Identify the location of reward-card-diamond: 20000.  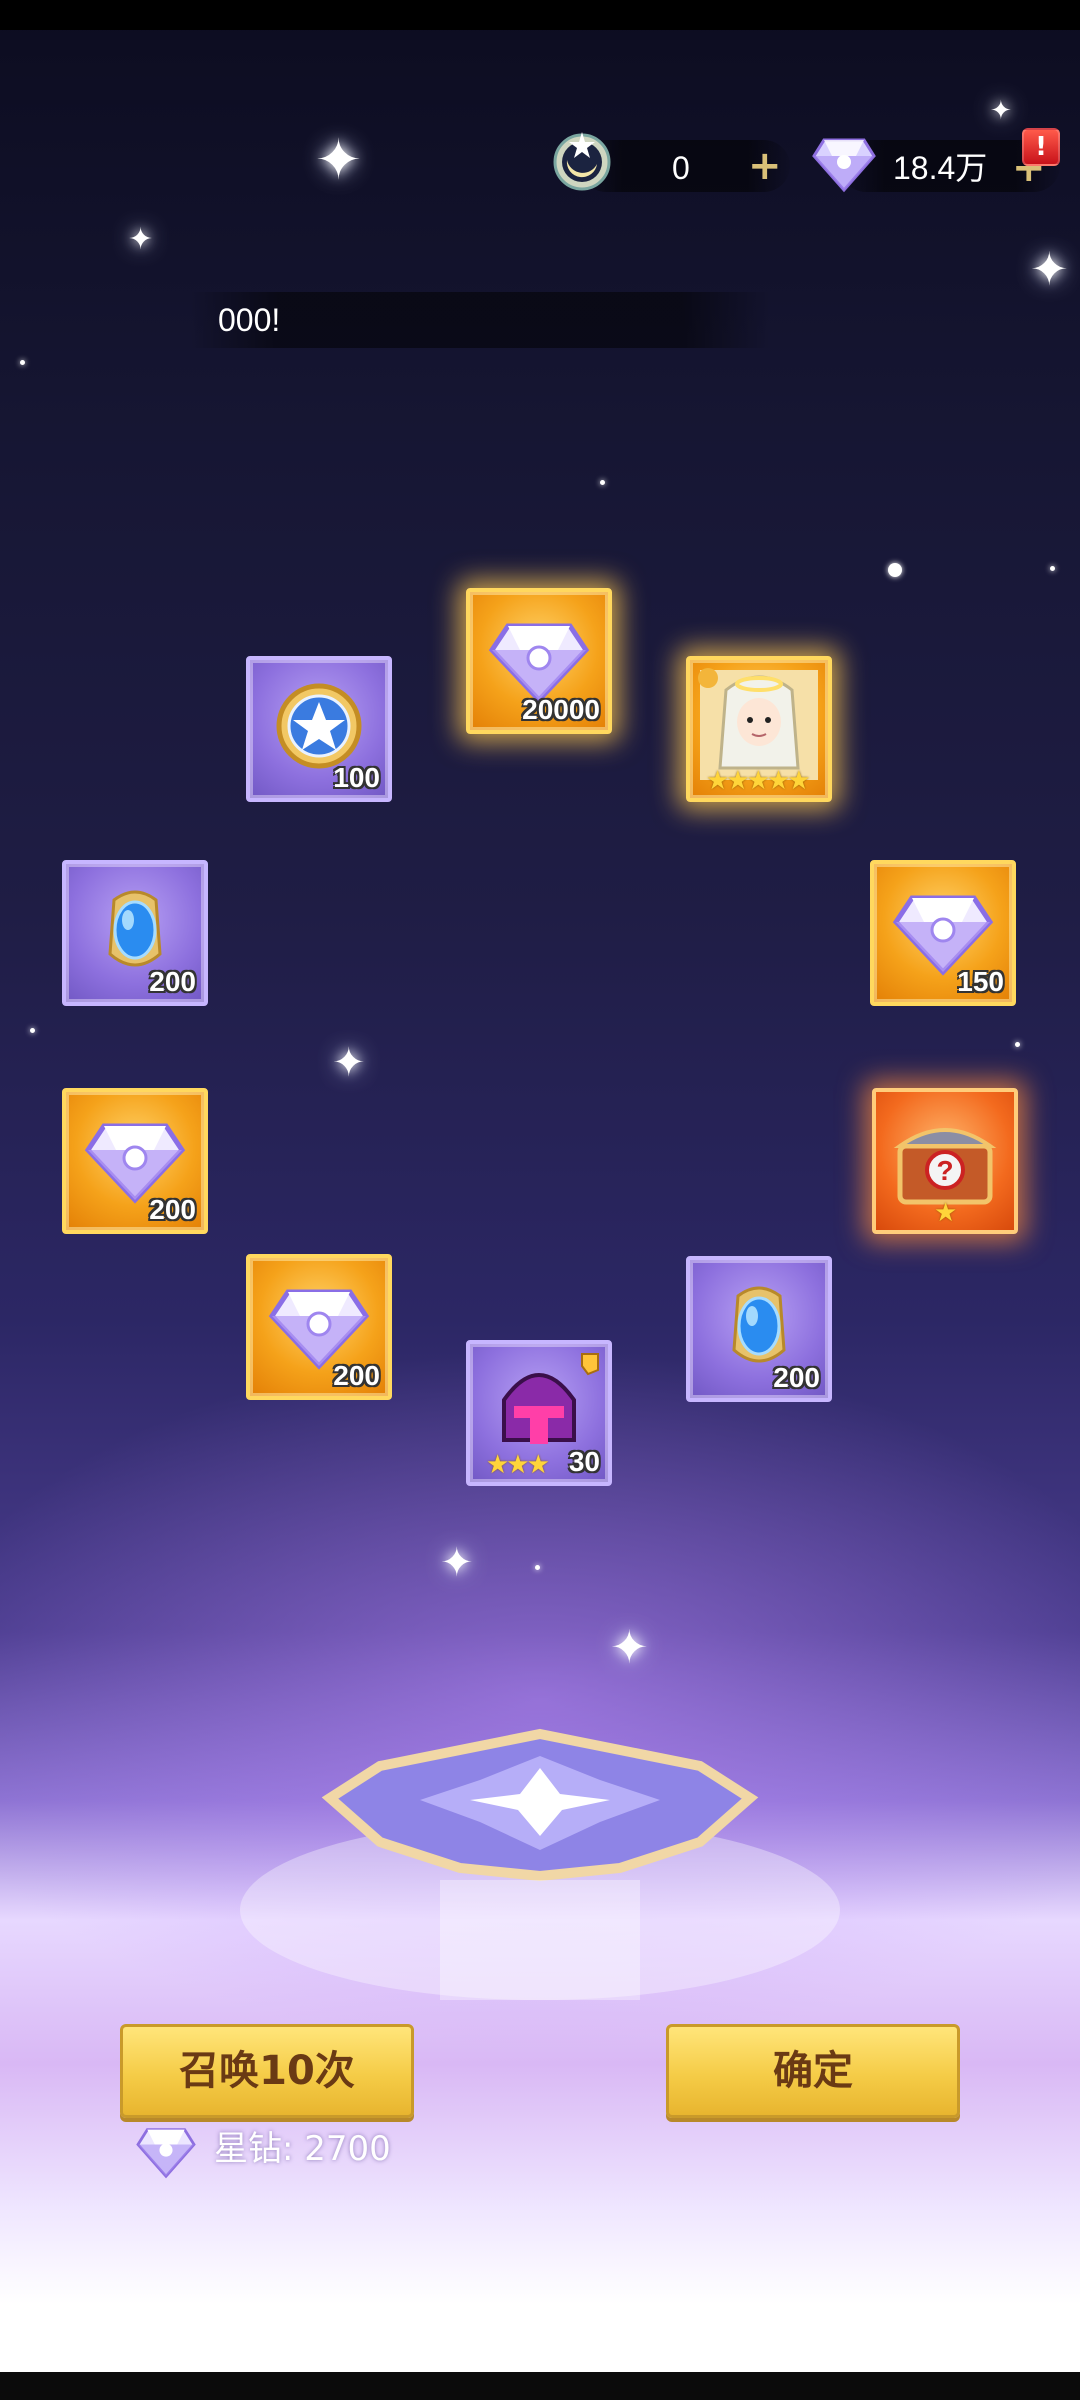
(539, 661).